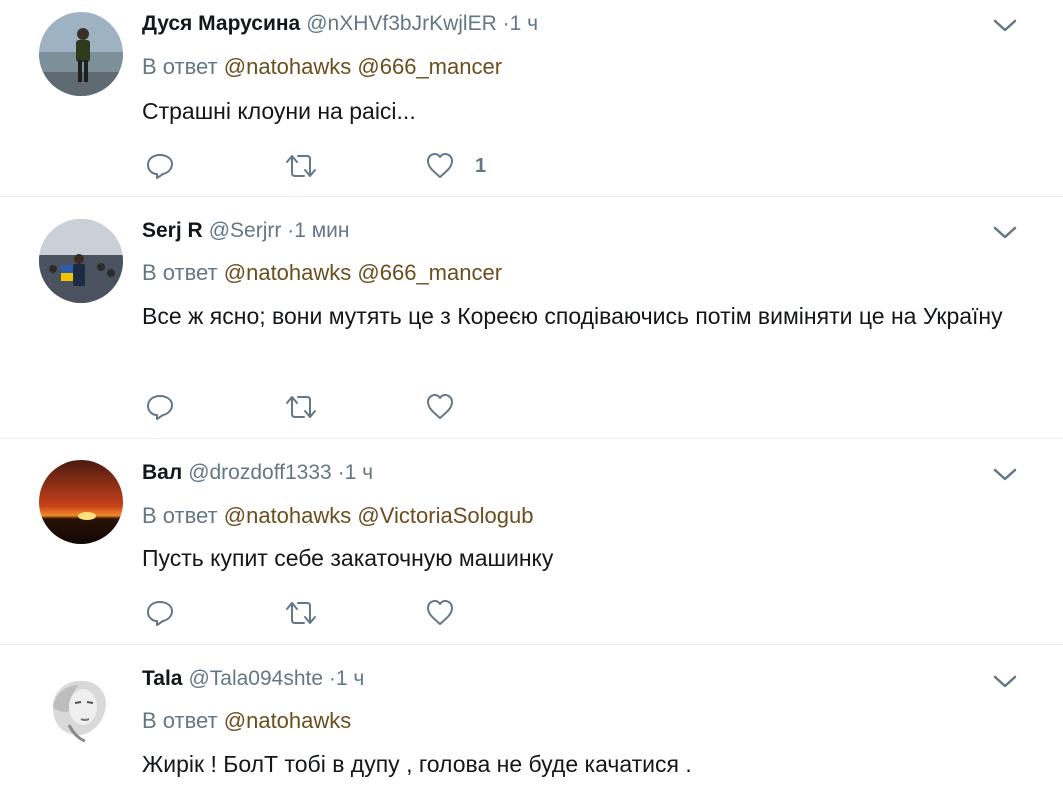 This screenshot has width=1063, height=797. I want to click on user-handle: @drozdoff1333, so click(260, 472).